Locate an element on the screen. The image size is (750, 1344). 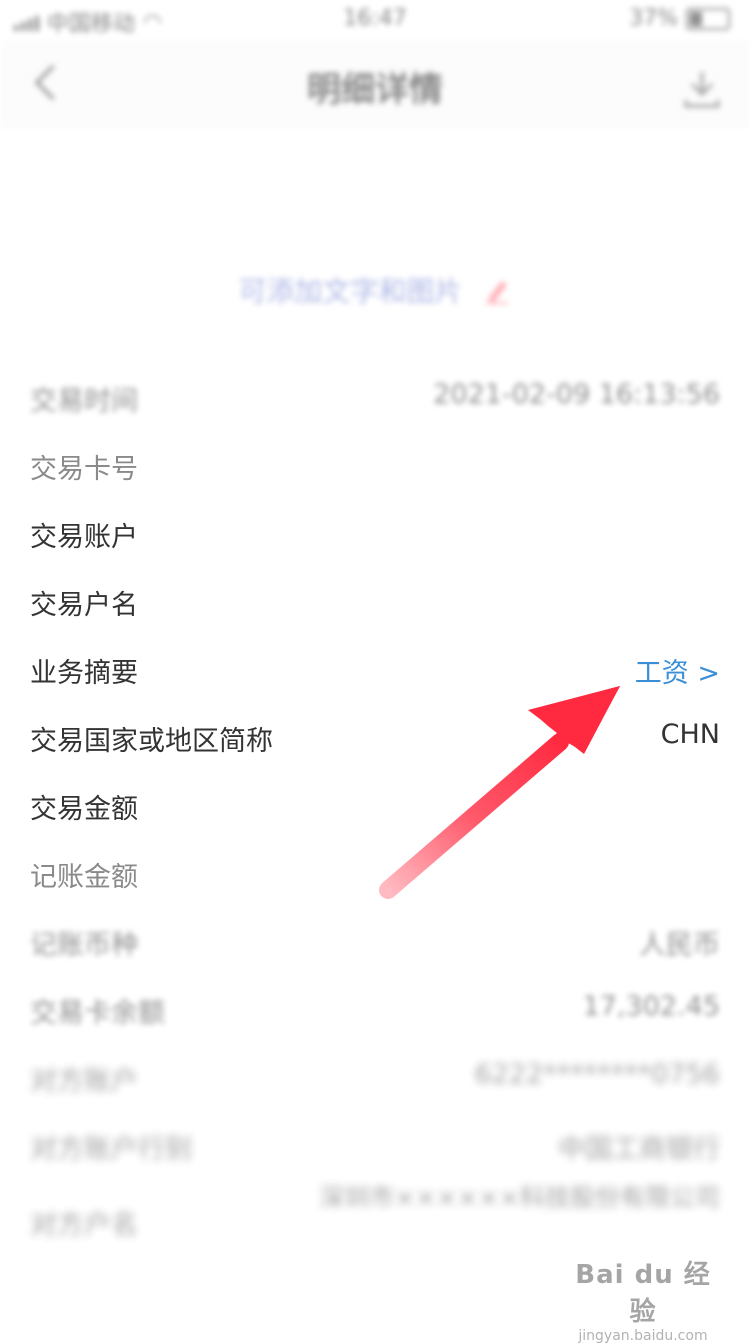
battery-percent: 37% is located at coordinates (653, 18).